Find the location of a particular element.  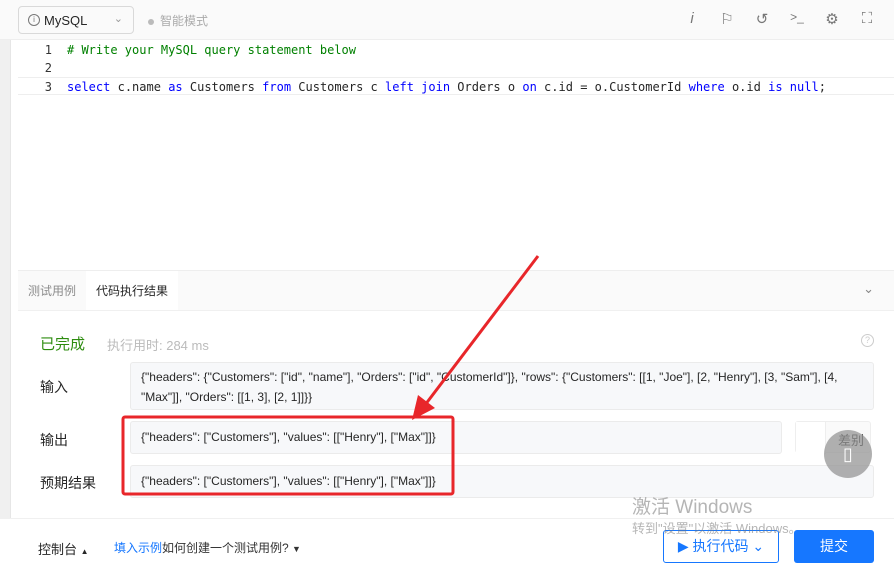

how-to-create-test-link: 如何创建一个测试用例? ▼ is located at coordinates (231, 547).